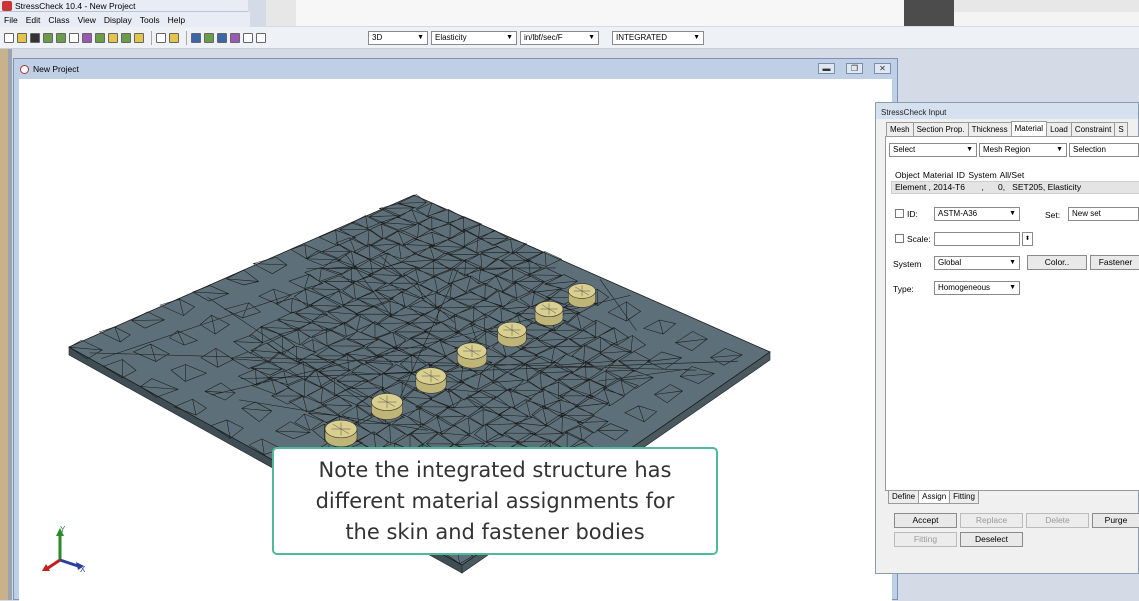 Image resolution: width=1139 pixels, height=601 pixels. I want to click on menu-help: Help, so click(176, 20).